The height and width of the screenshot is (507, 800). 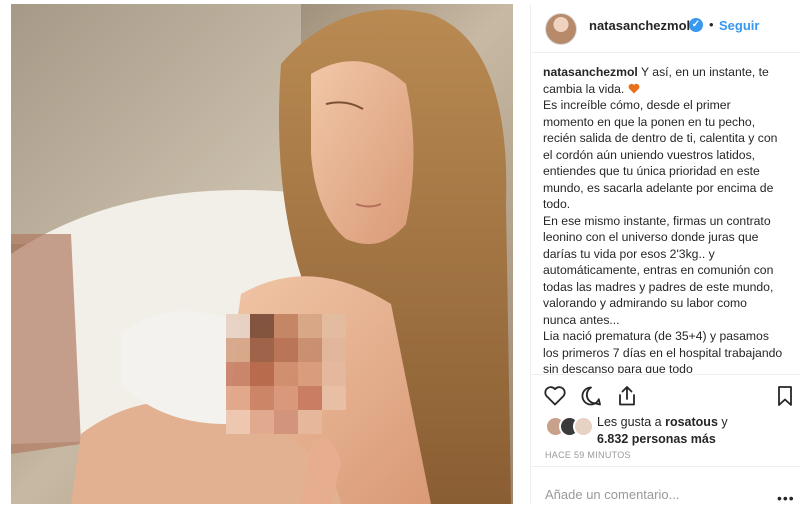 What do you see at coordinates (786, 498) in the screenshot?
I see `more-options-button: •••` at bounding box center [786, 498].